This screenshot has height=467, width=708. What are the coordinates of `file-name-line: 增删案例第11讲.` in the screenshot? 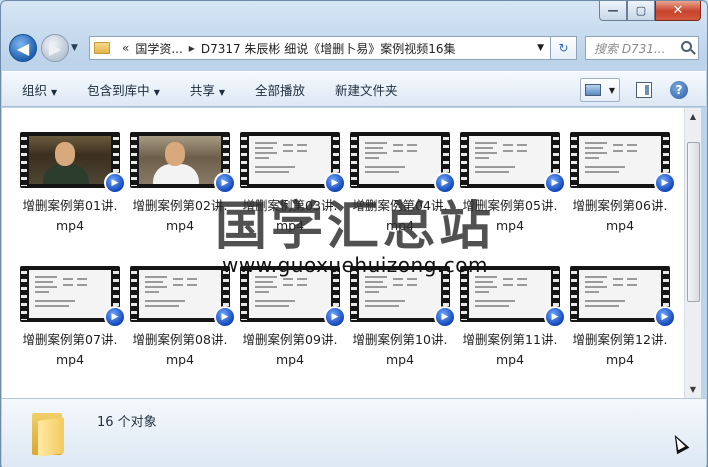 It's located at (510, 339).